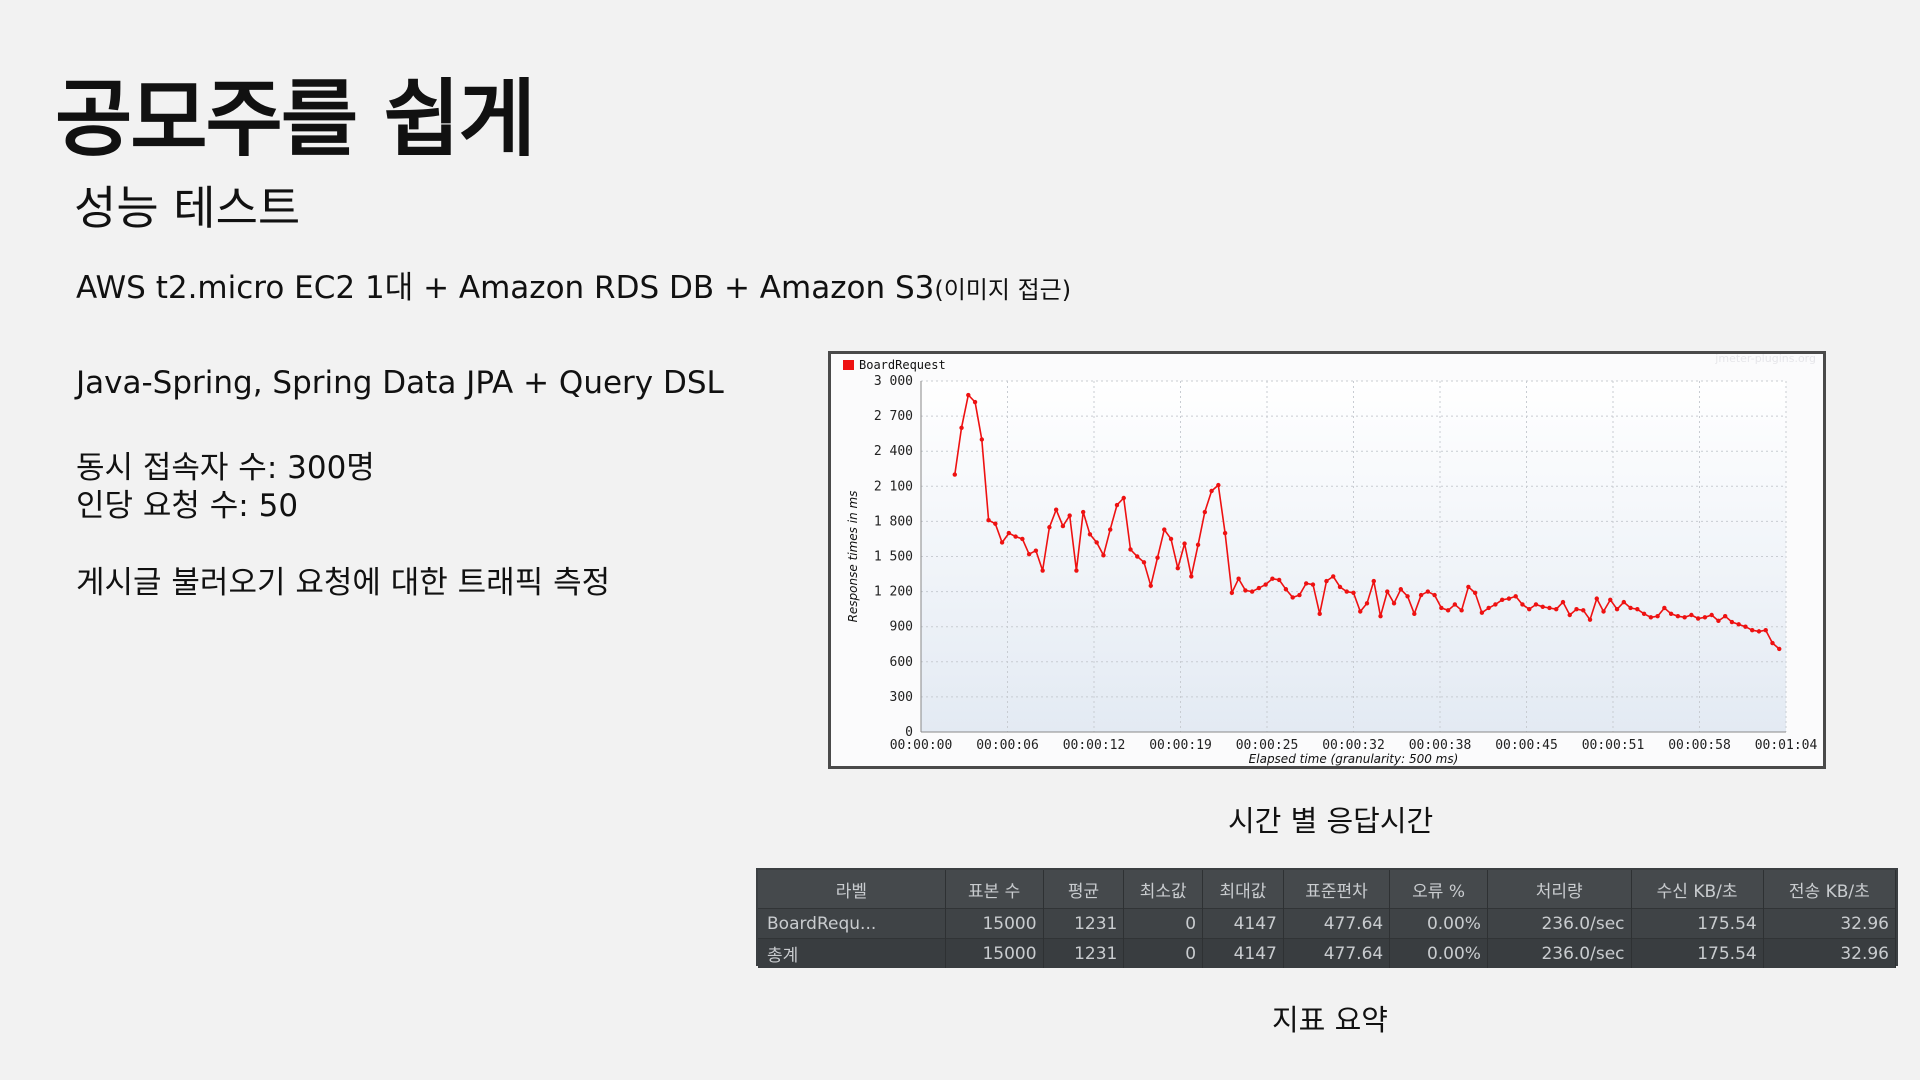 This screenshot has width=1920, height=1080. What do you see at coordinates (893, 592) in the screenshot?
I see `y-tick-label: 1 200` at bounding box center [893, 592].